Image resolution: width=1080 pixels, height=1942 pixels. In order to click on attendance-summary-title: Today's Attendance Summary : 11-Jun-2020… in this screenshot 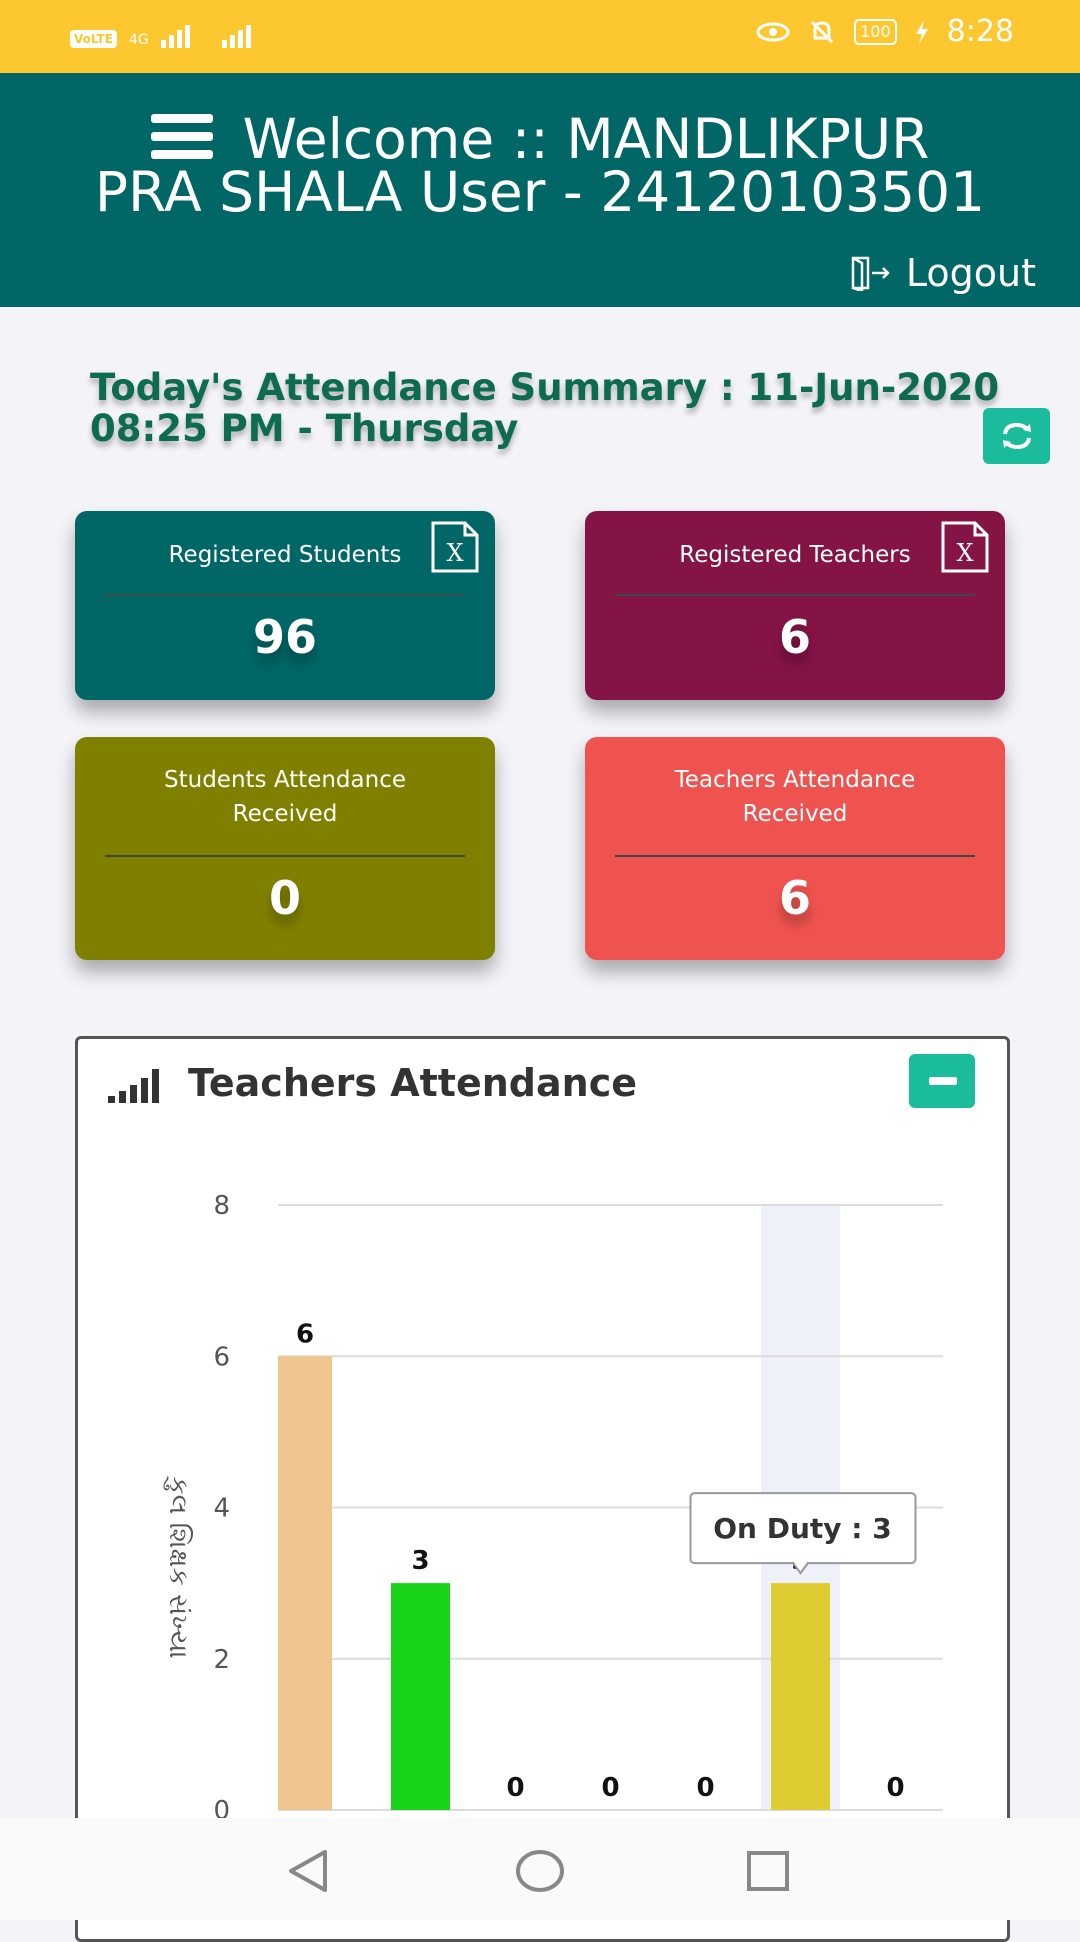, I will do `click(550, 408)`.